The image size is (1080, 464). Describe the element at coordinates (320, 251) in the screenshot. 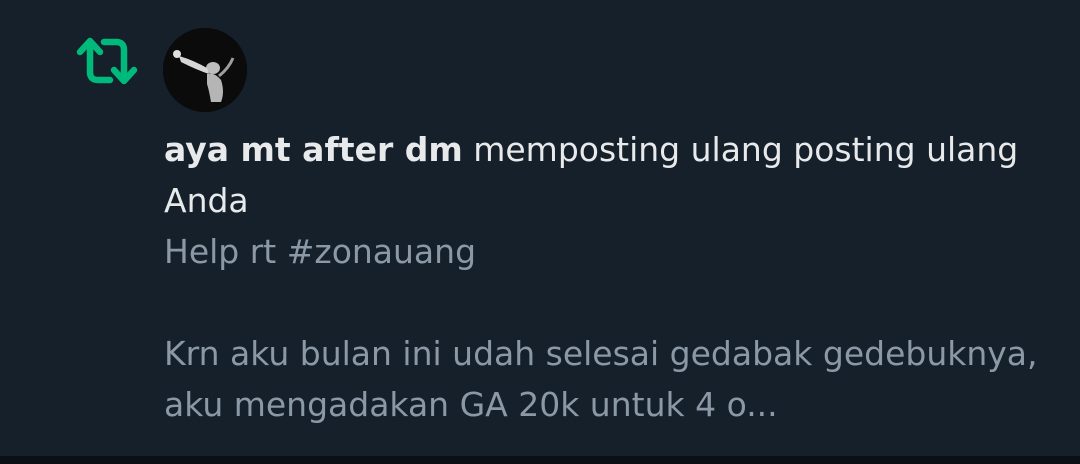

I see `tweet-preview-line-1: Help rt #zonauang` at that location.